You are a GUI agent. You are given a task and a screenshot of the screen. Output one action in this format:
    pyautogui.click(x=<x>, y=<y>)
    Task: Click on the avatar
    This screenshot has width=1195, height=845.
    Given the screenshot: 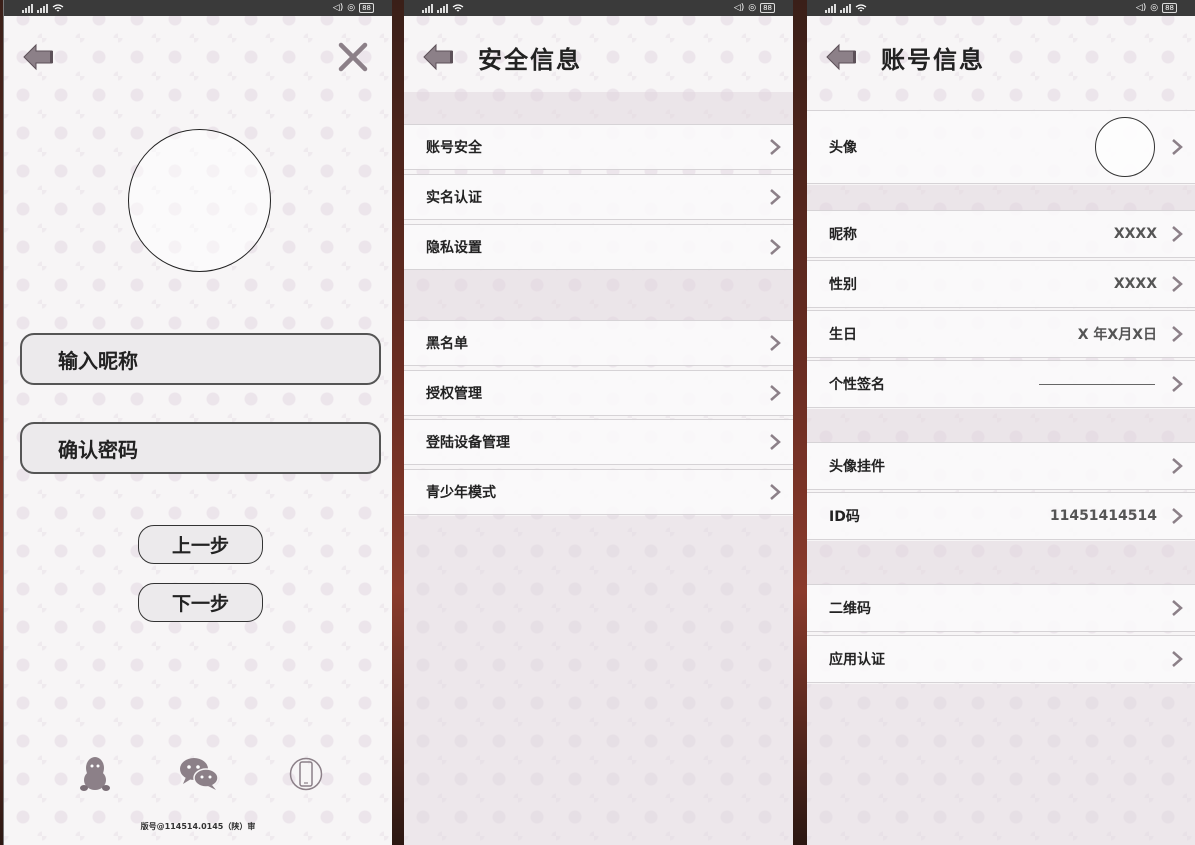 What is the action you would take?
    pyautogui.click(x=1125, y=147)
    